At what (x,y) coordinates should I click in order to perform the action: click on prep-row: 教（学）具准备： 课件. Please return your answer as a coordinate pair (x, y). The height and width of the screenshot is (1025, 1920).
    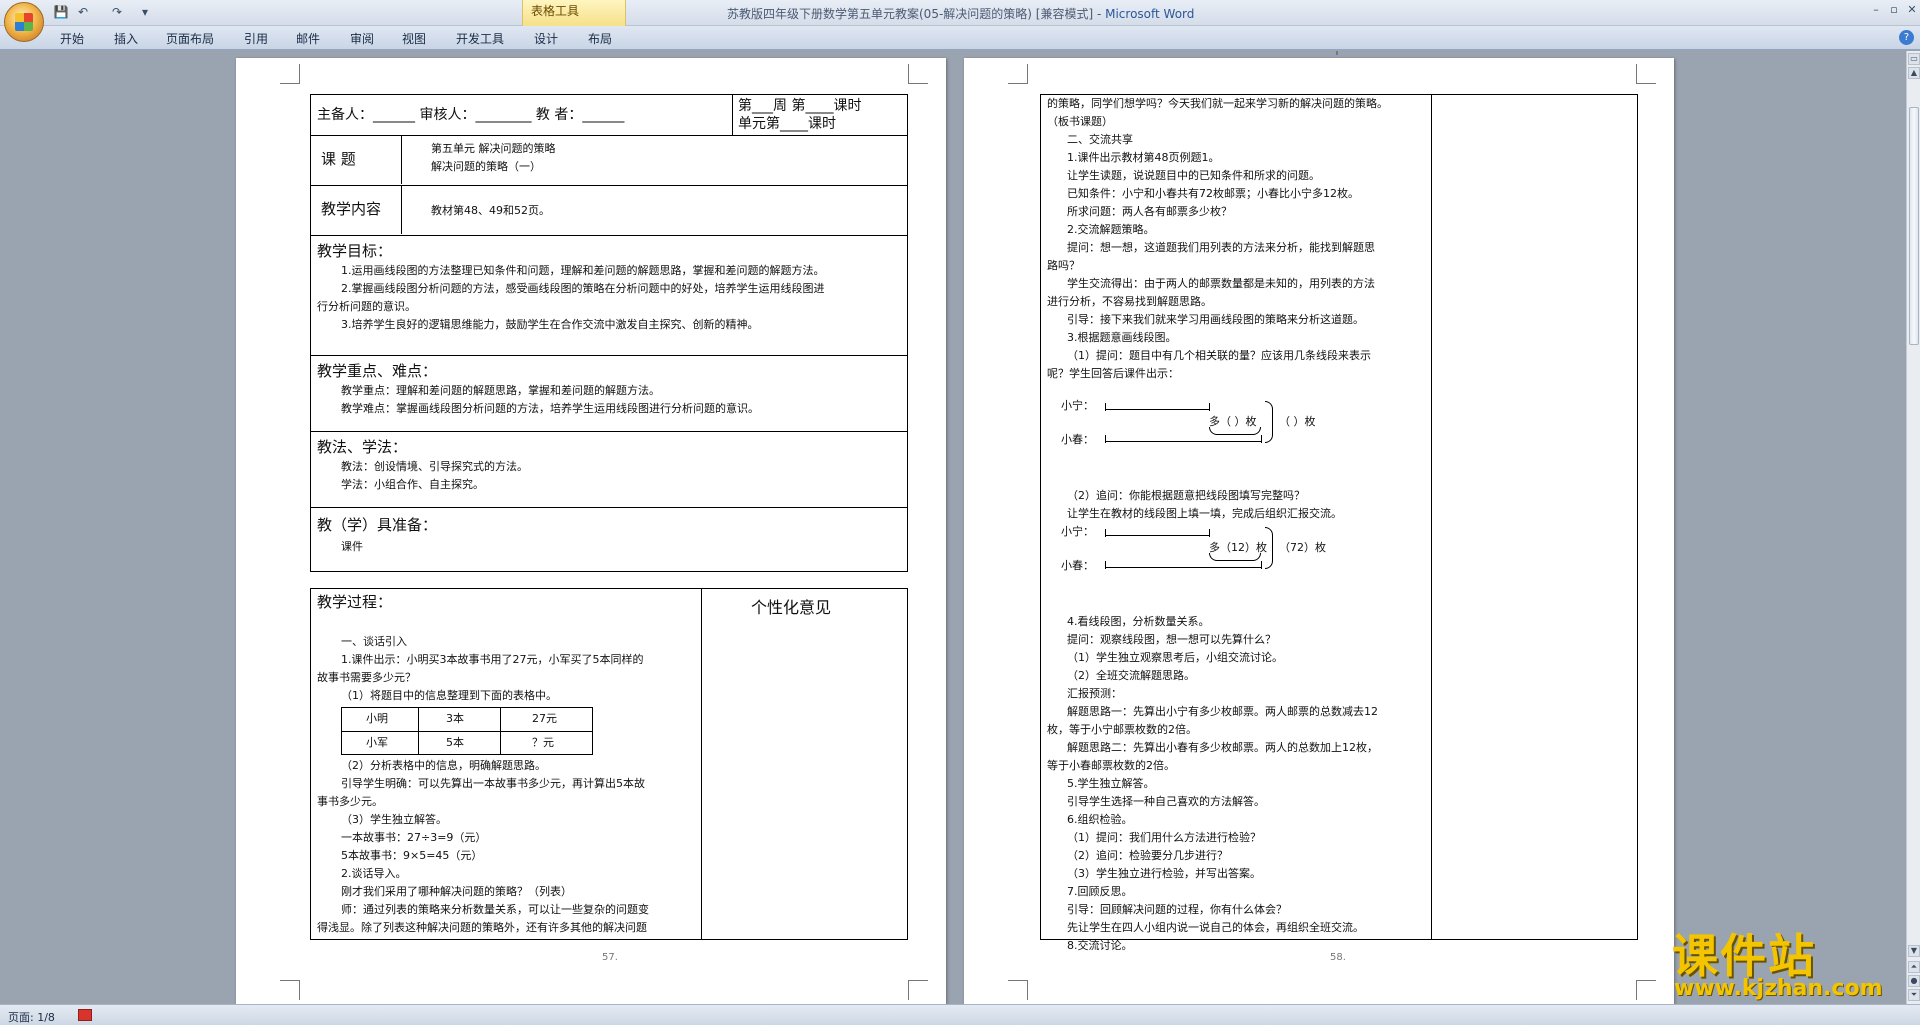
    Looking at the image, I should click on (609, 540).